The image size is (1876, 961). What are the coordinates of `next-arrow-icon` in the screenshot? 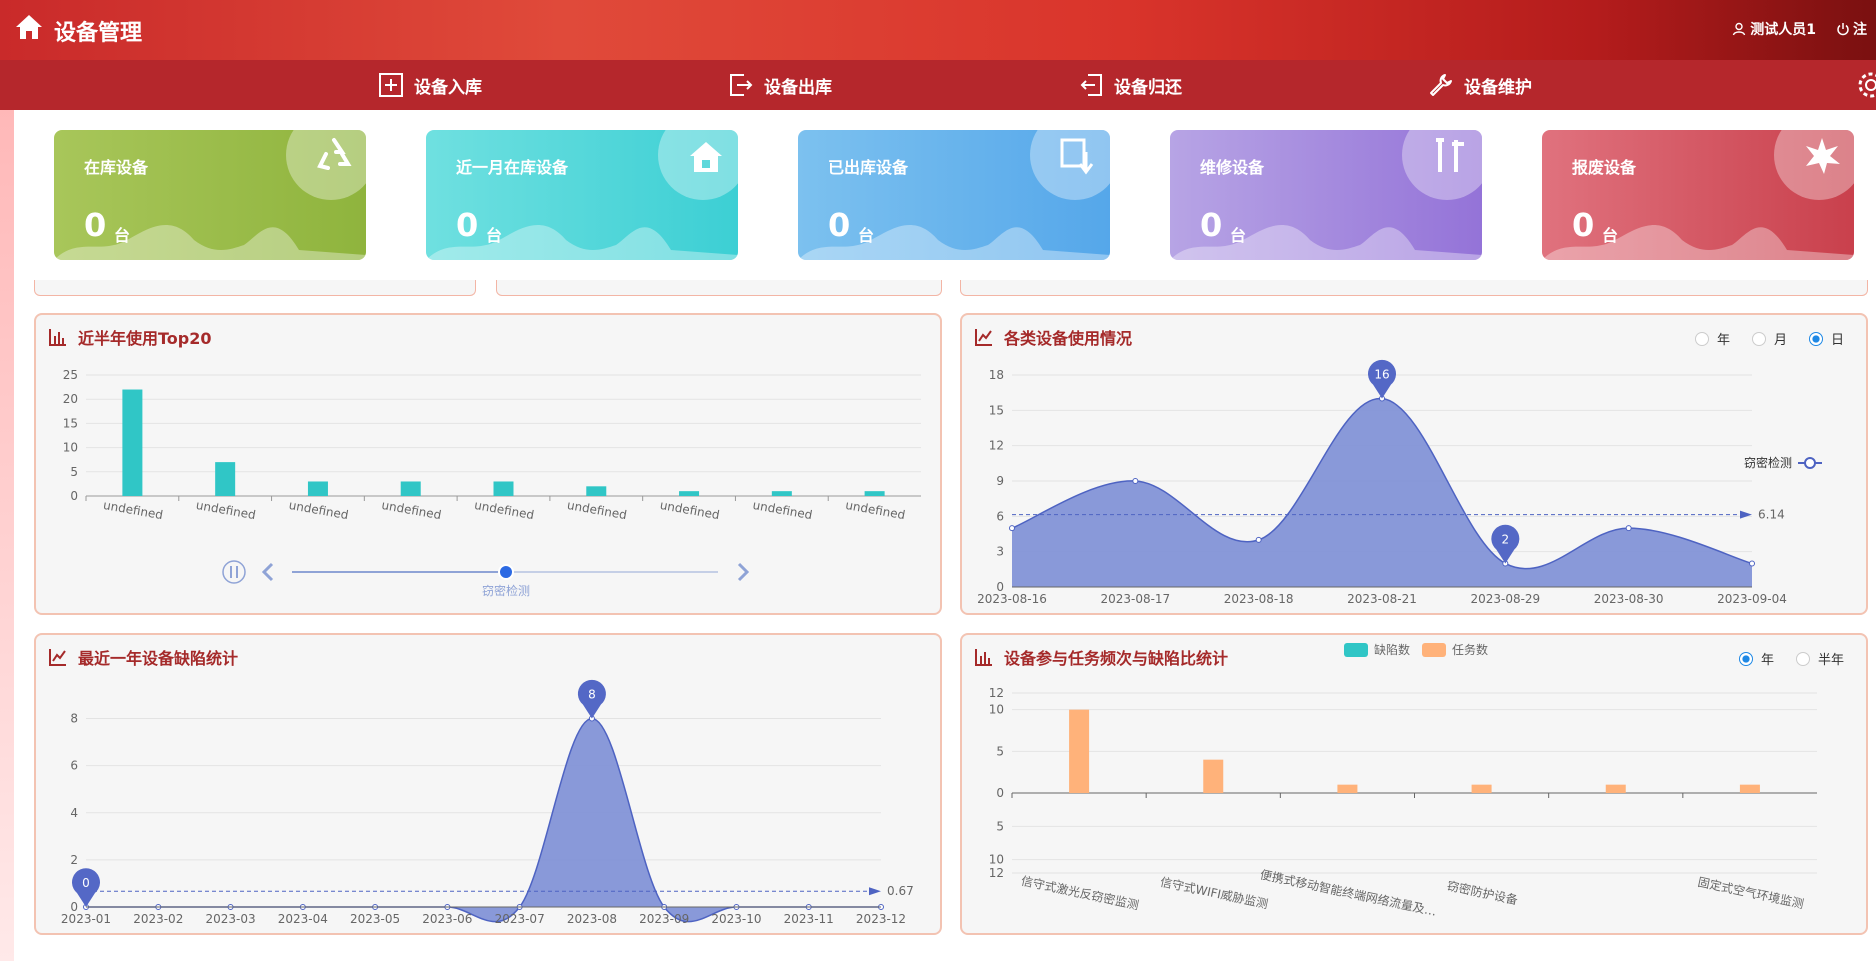 It's located at (743, 572).